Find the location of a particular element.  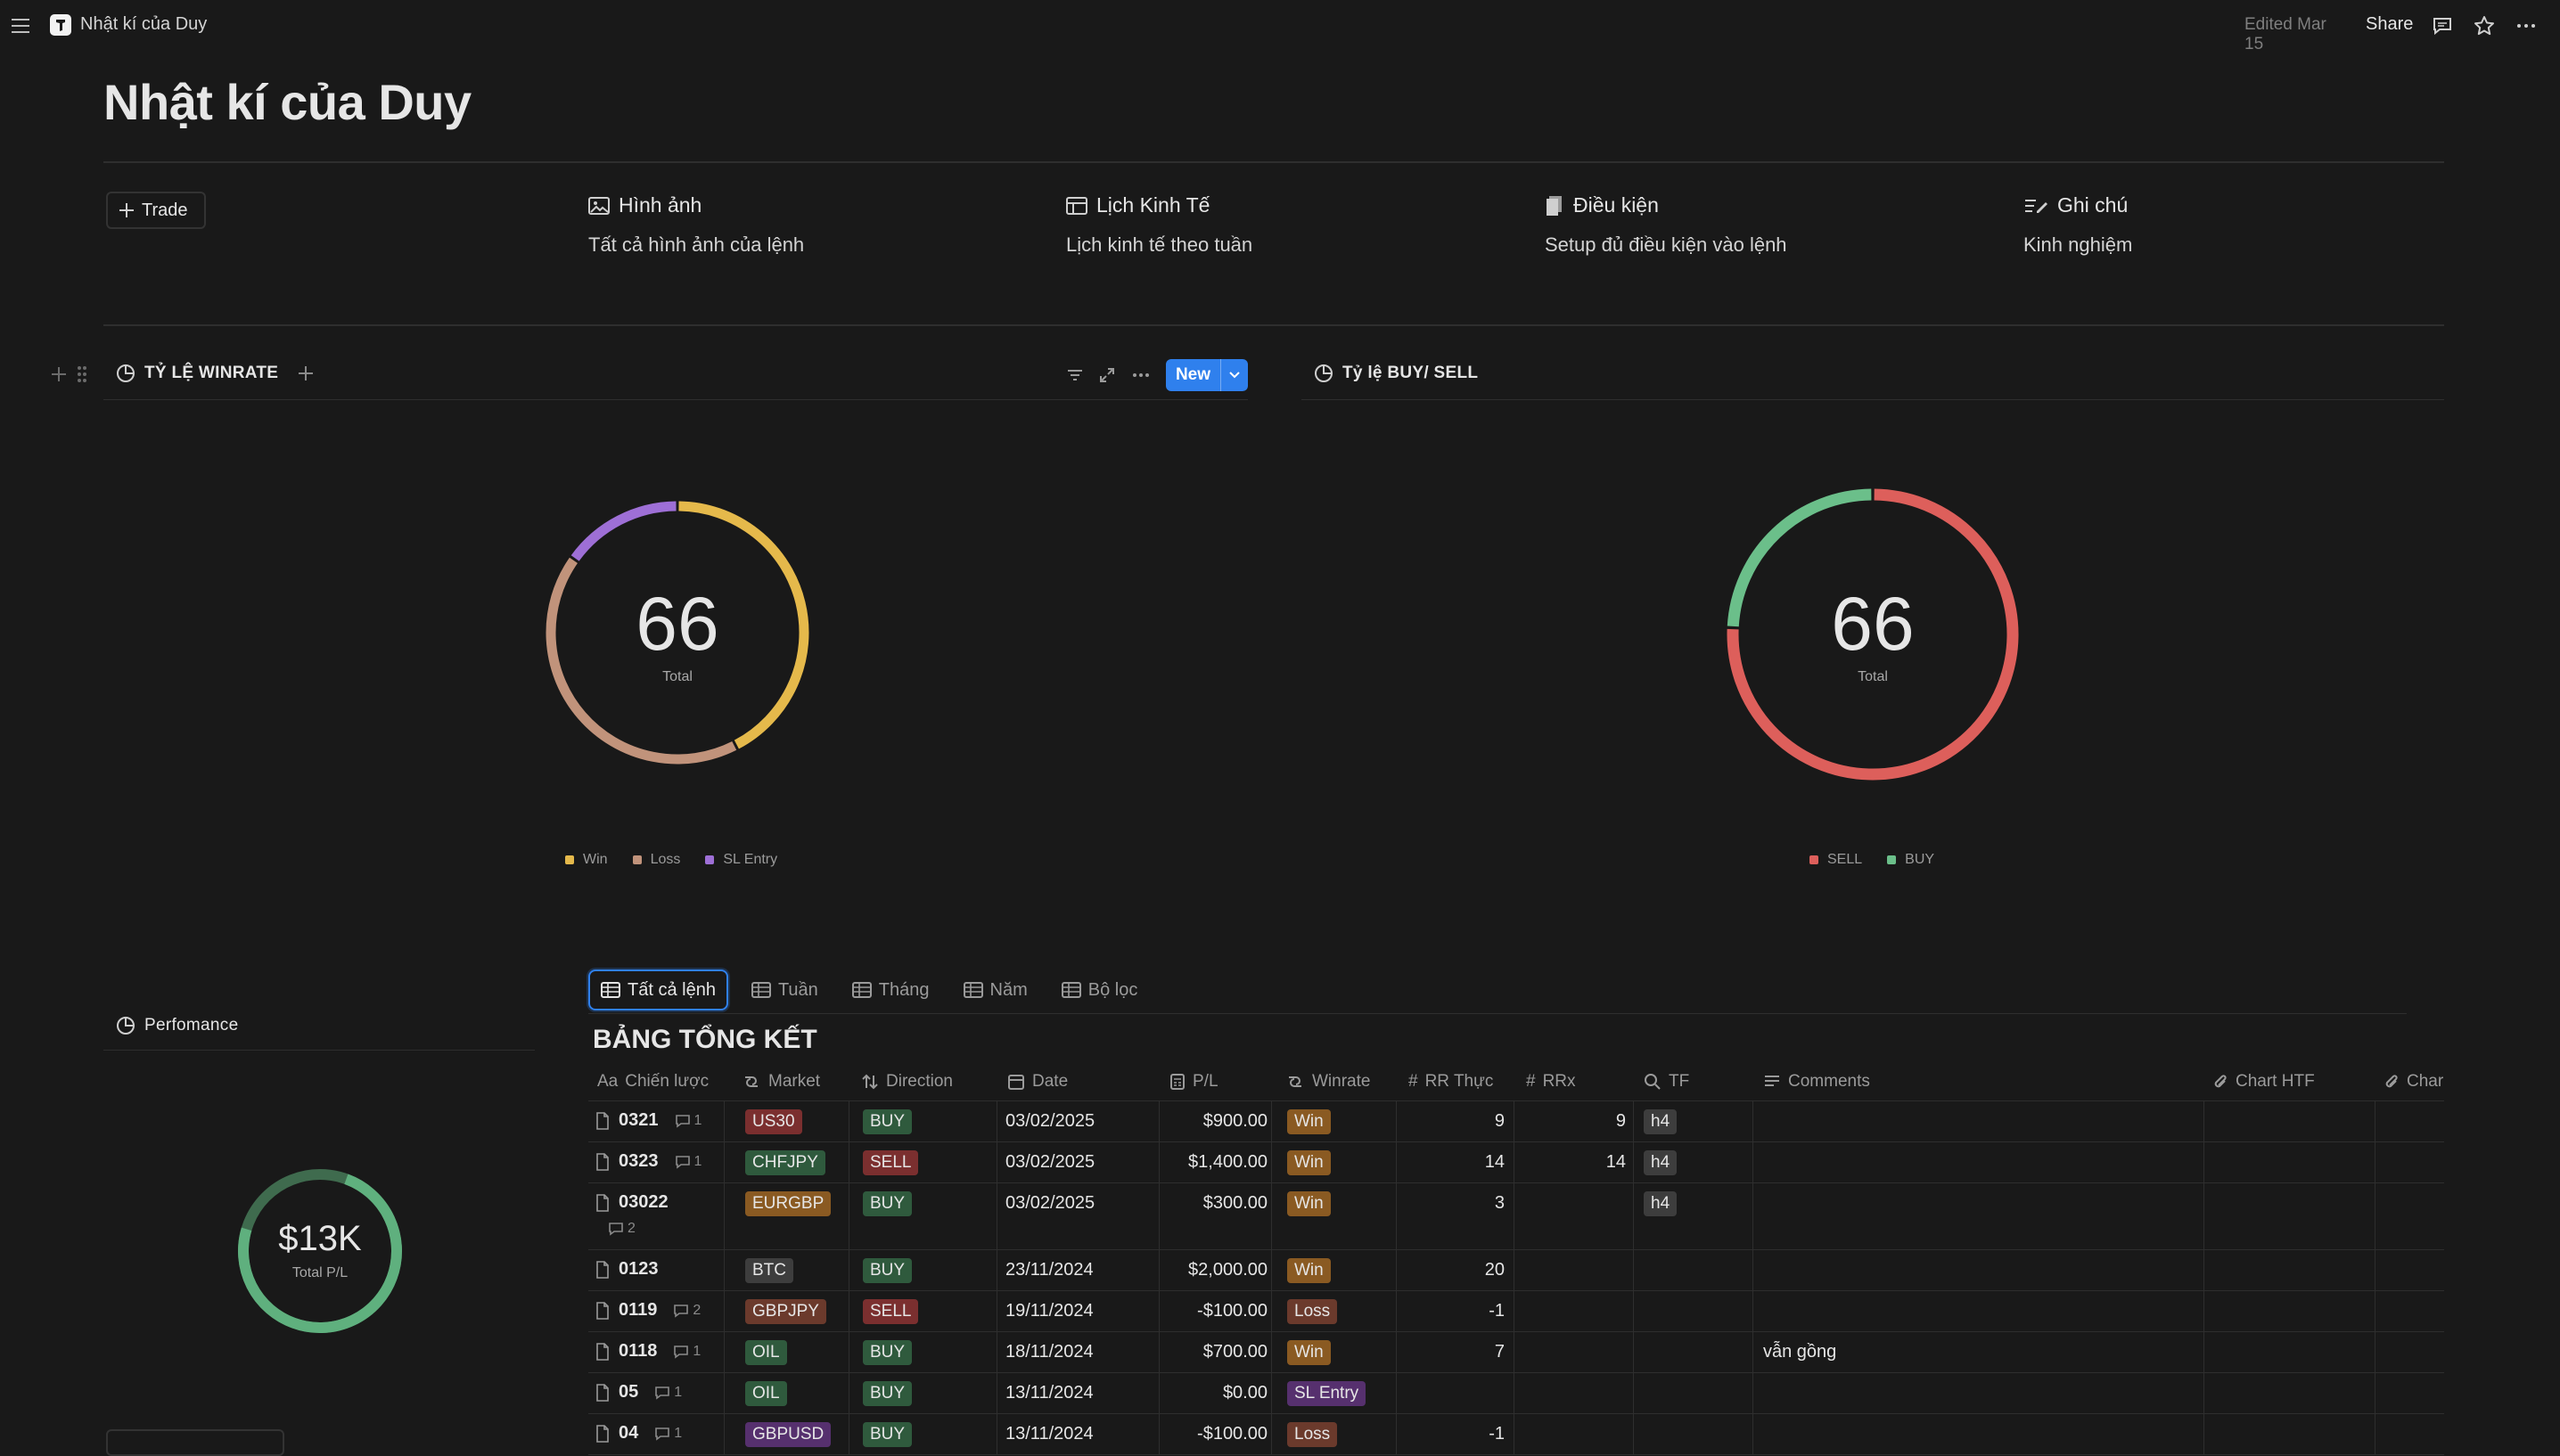

callout-images: Hình ảnh Tất cả hình ảnh của lệnh is located at coordinates (696, 225).